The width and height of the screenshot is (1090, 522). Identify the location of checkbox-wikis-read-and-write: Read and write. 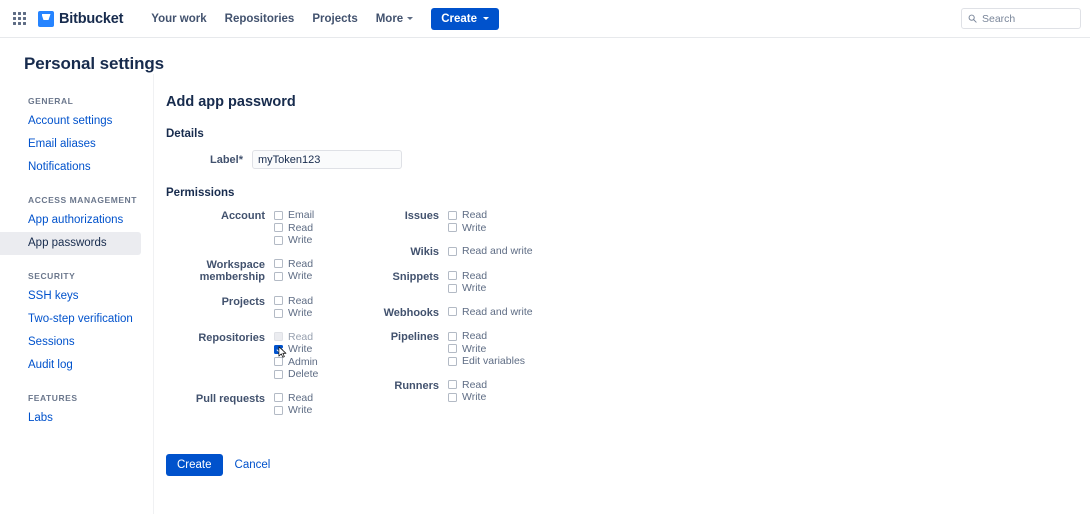
(490, 251).